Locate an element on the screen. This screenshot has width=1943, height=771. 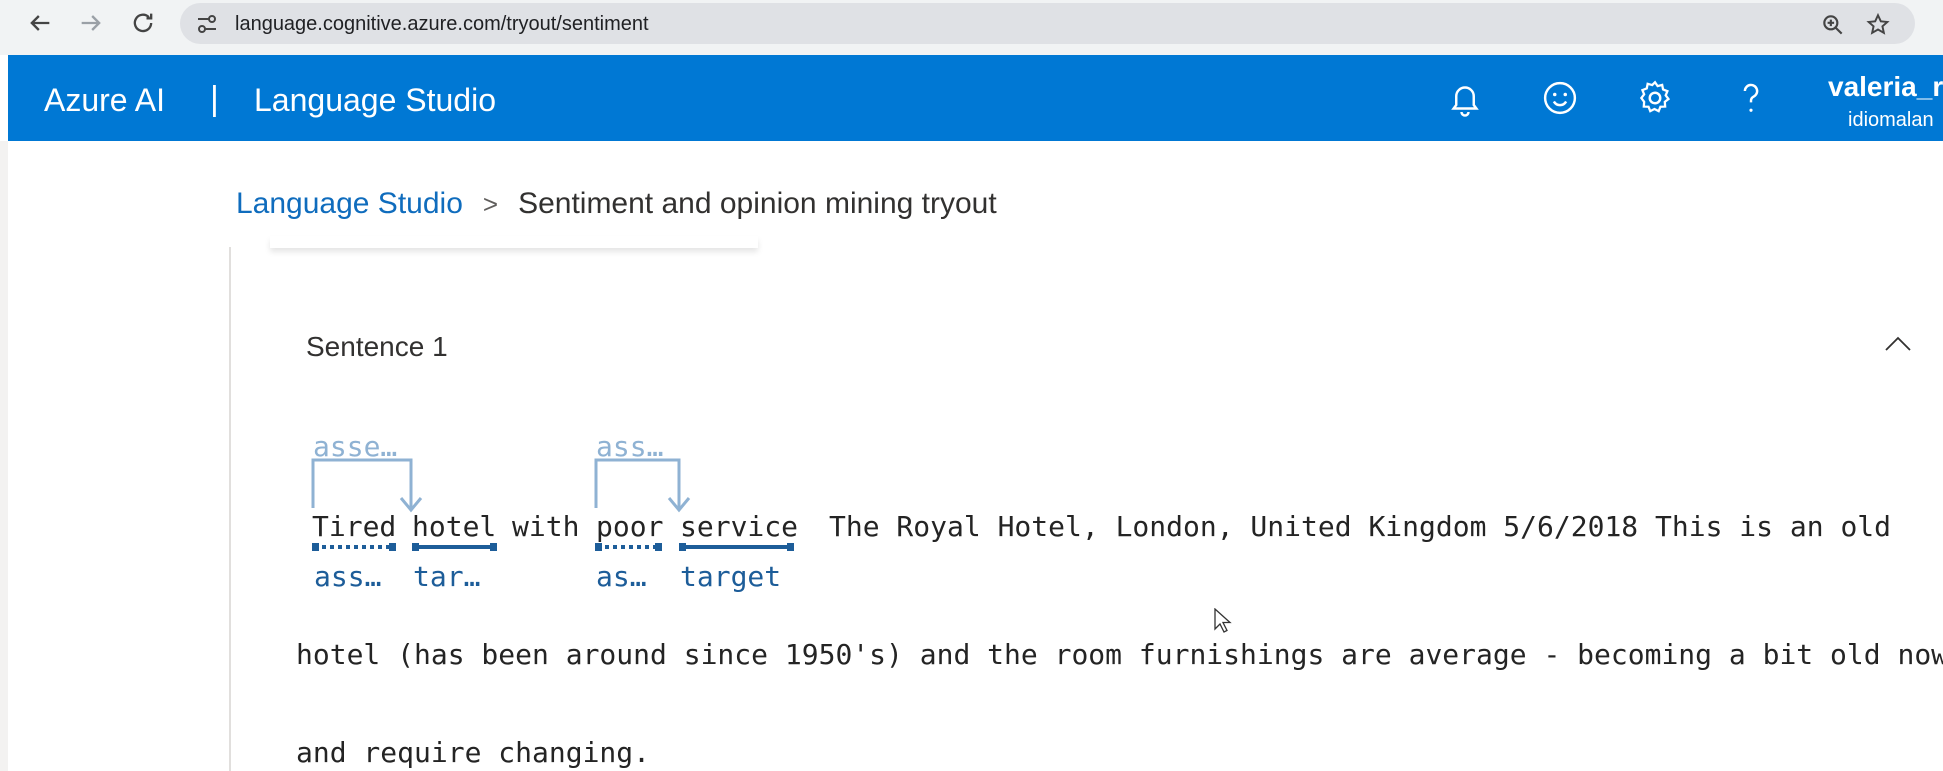
relation-arc-tired-hotel is located at coordinates (362, 483).